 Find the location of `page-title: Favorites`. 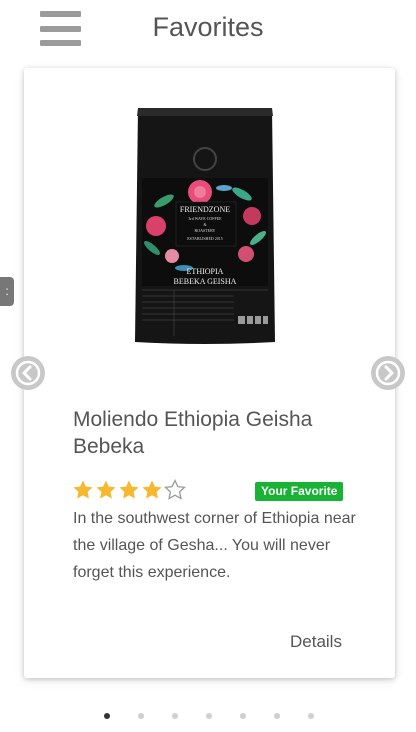

page-title: Favorites is located at coordinates (208, 27).